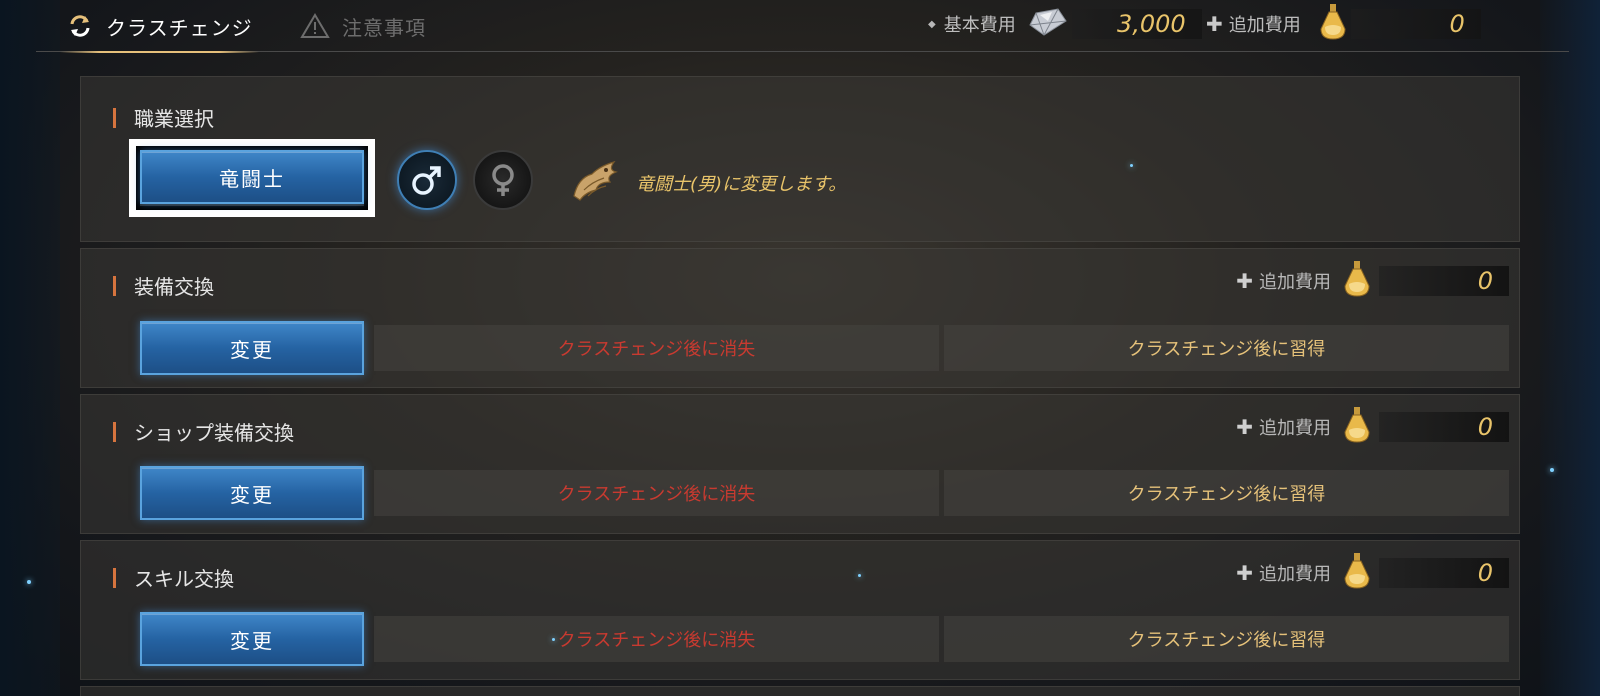 This screenshot has width=1600, height=696. Describe the element at coordinates (173, 577) in the screenshot. I see `panel-title: スキル交換` at that location.